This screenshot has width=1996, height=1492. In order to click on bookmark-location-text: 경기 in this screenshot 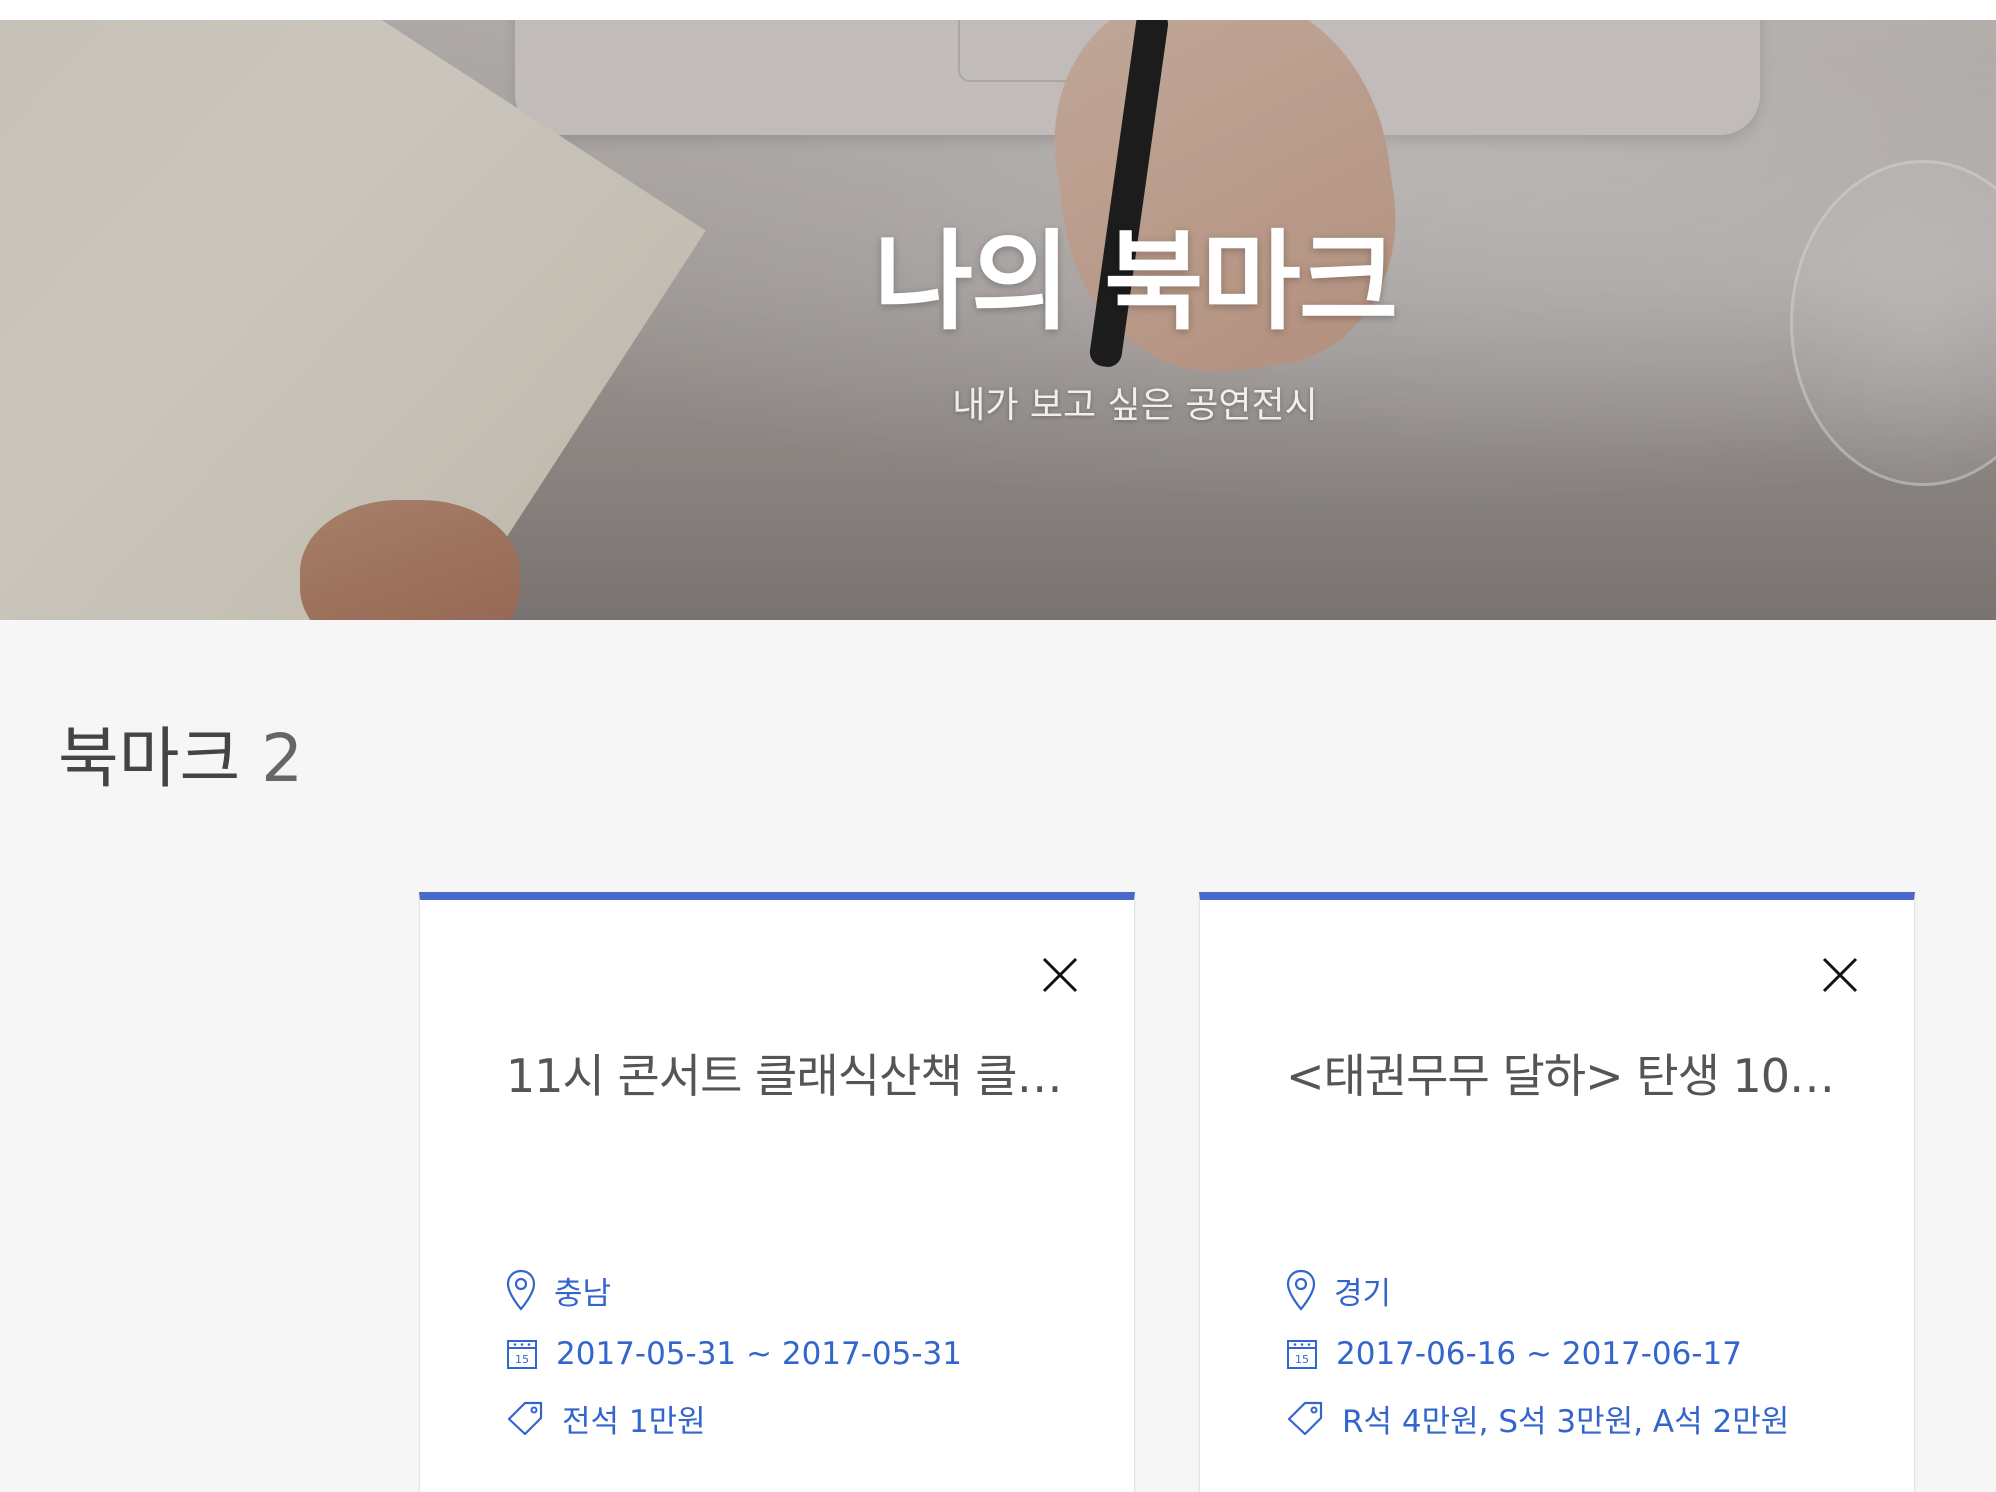, I will do `click(1363, 1293)`.